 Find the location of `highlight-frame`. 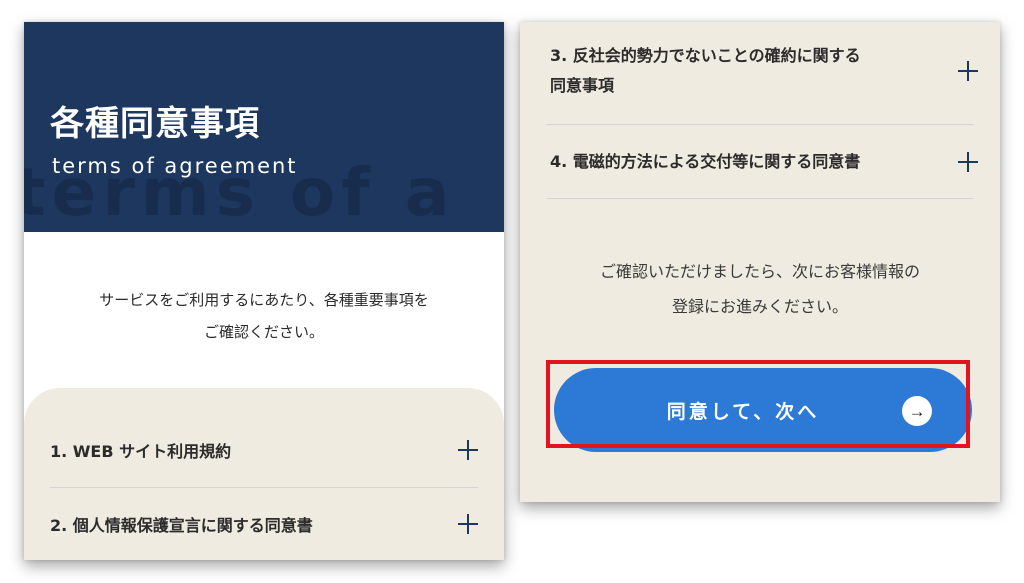

highlight-frame is located at coordinates (758, 404).